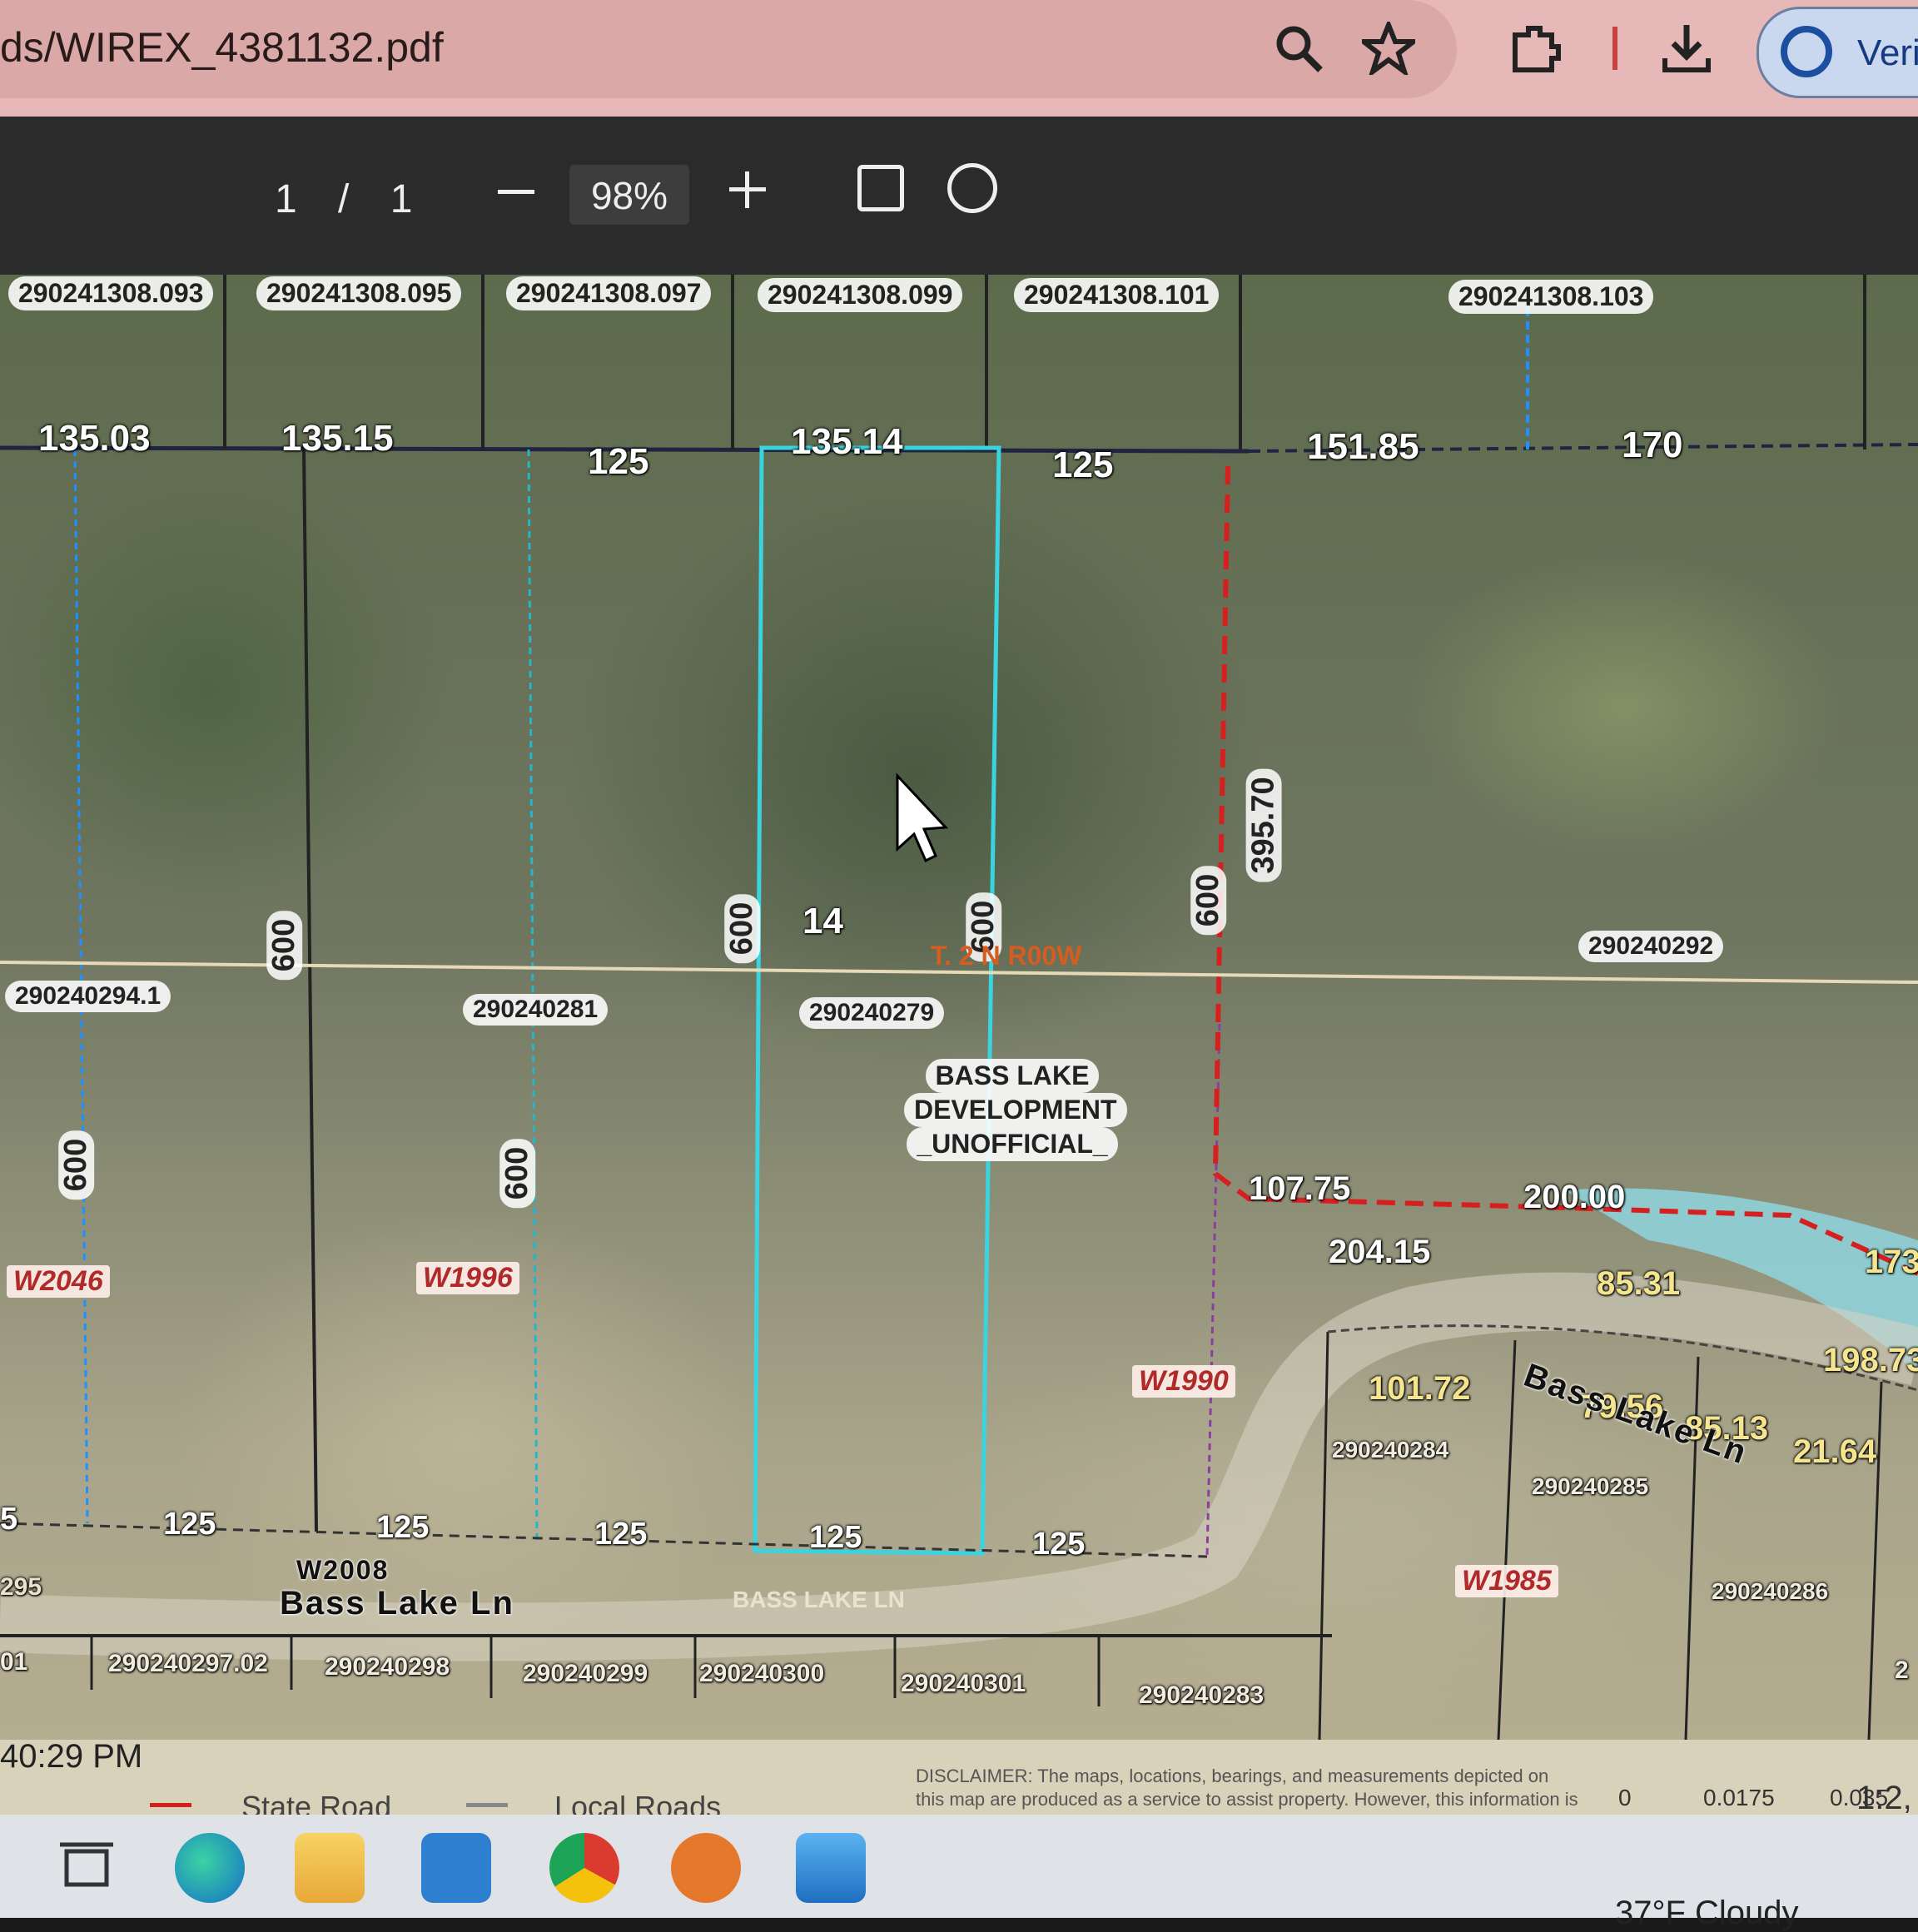  What do you see at coordinates (1687, 48) in the screenshot?
I see `download-icon` at bounding box center [1687, 48].